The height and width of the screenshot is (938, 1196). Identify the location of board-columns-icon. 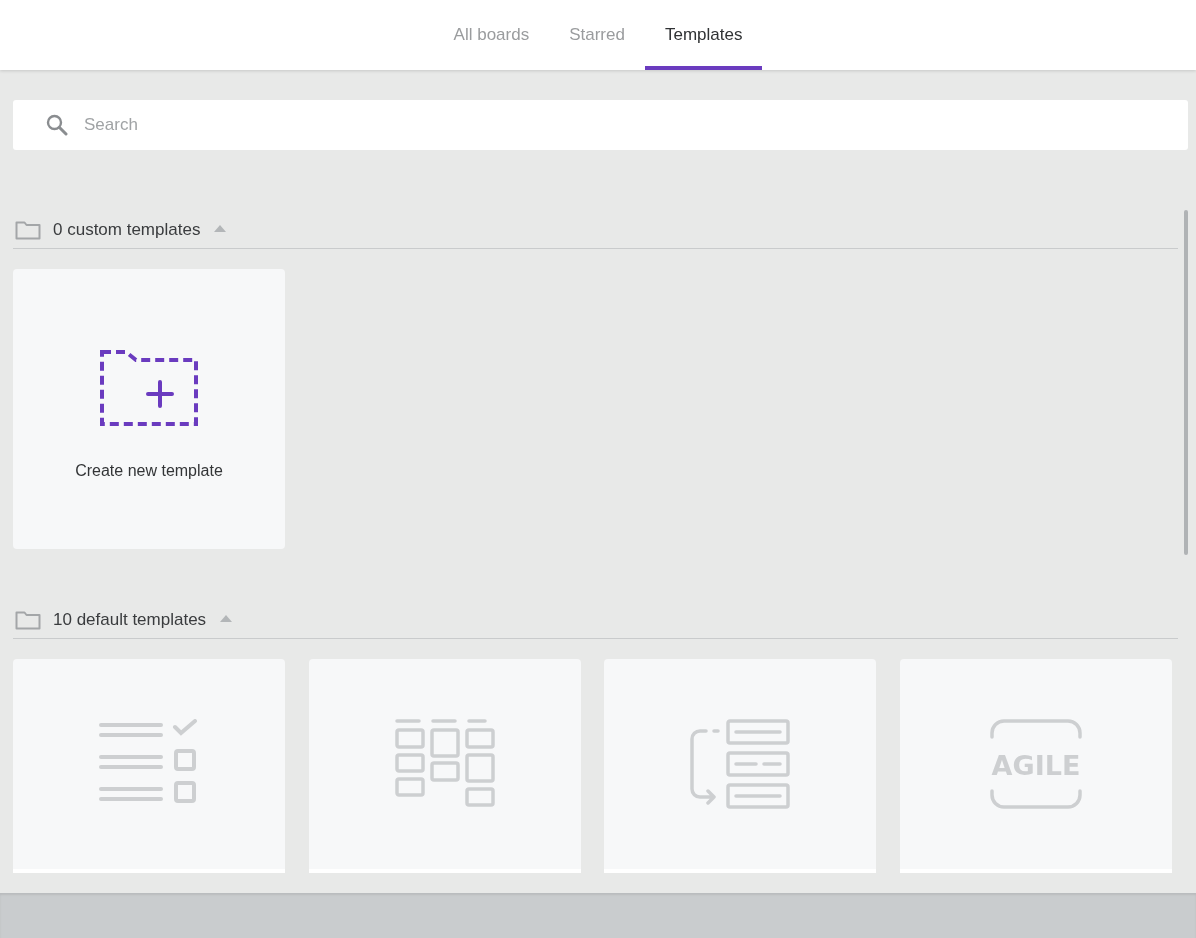
(444, 764).